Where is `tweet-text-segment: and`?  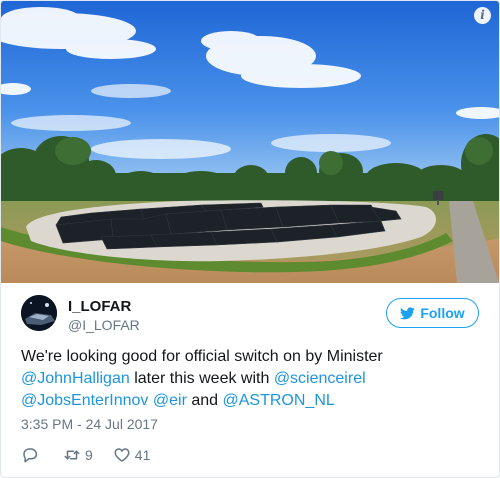 tweet-text-segment: and is located at coordinates (204, 400).